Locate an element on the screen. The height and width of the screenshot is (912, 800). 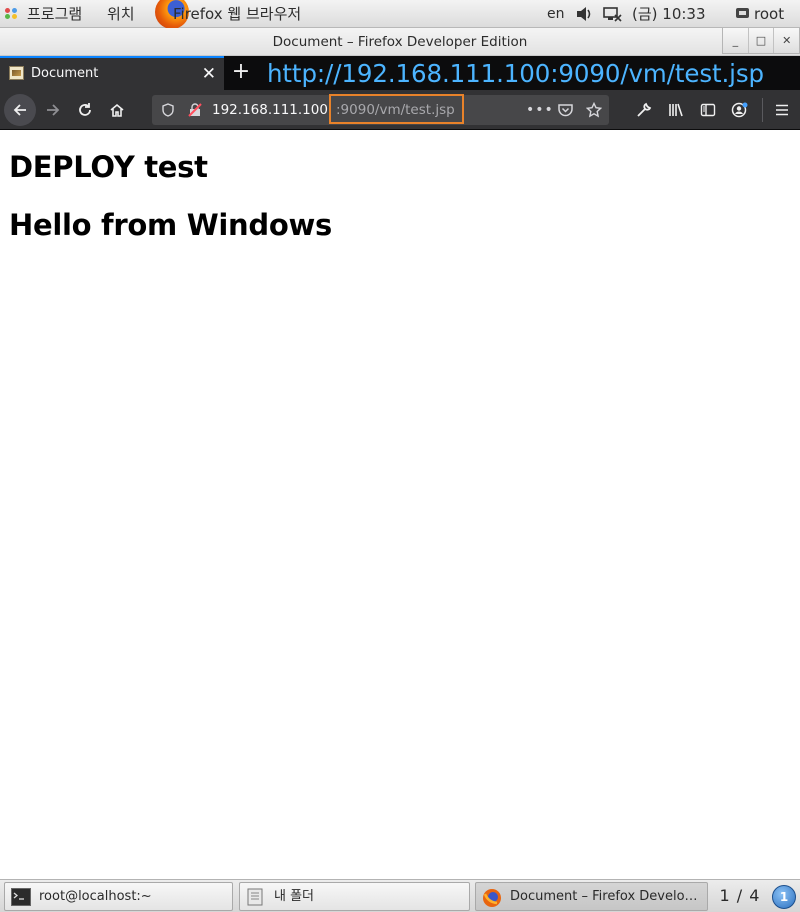
tab-close-icon: ✕ is located at coordinates (209, 74).